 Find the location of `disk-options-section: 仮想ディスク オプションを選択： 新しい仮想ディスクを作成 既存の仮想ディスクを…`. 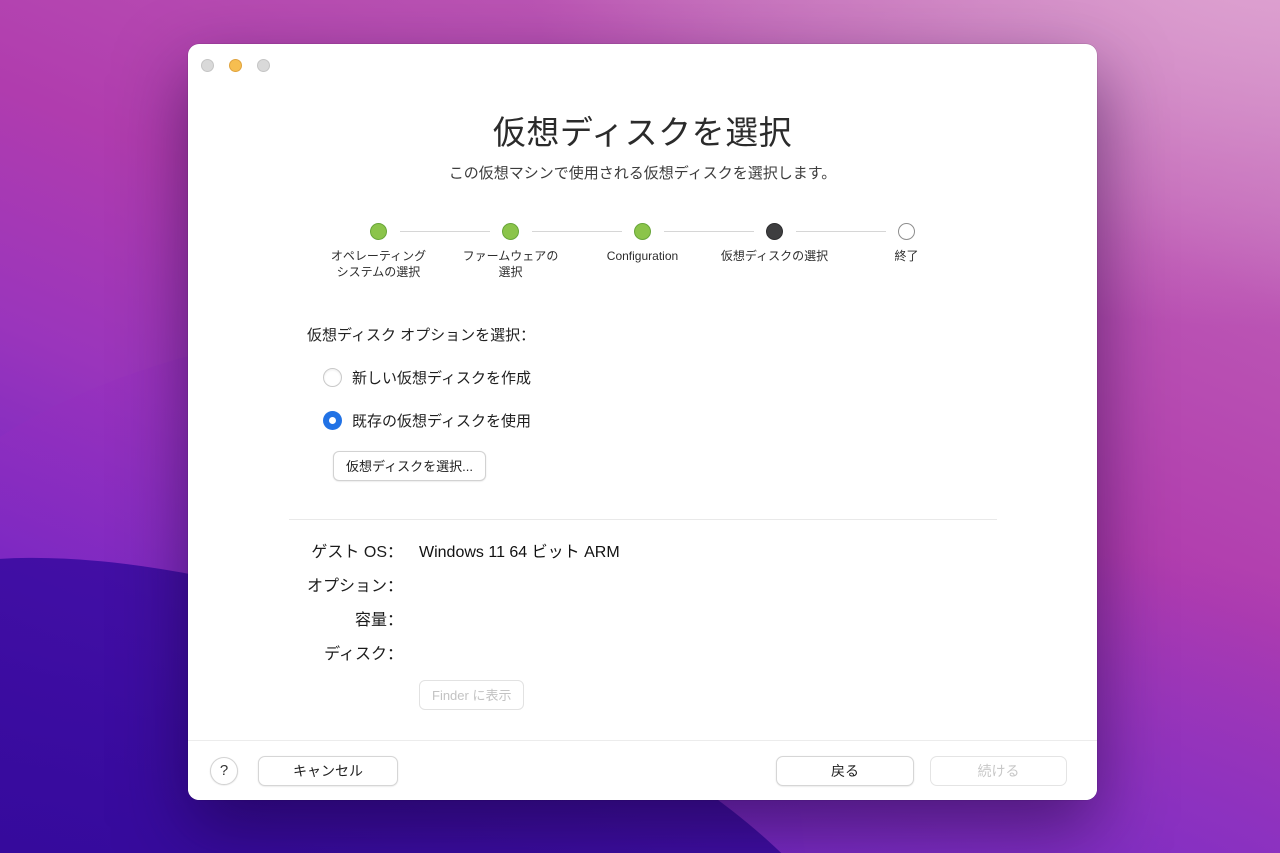

disk-options-section: 仮想ディスク オプションを選択： 新しい仮想ディスクを作成 既存の仮想ディスクを… is located at coordinates (642, 403).